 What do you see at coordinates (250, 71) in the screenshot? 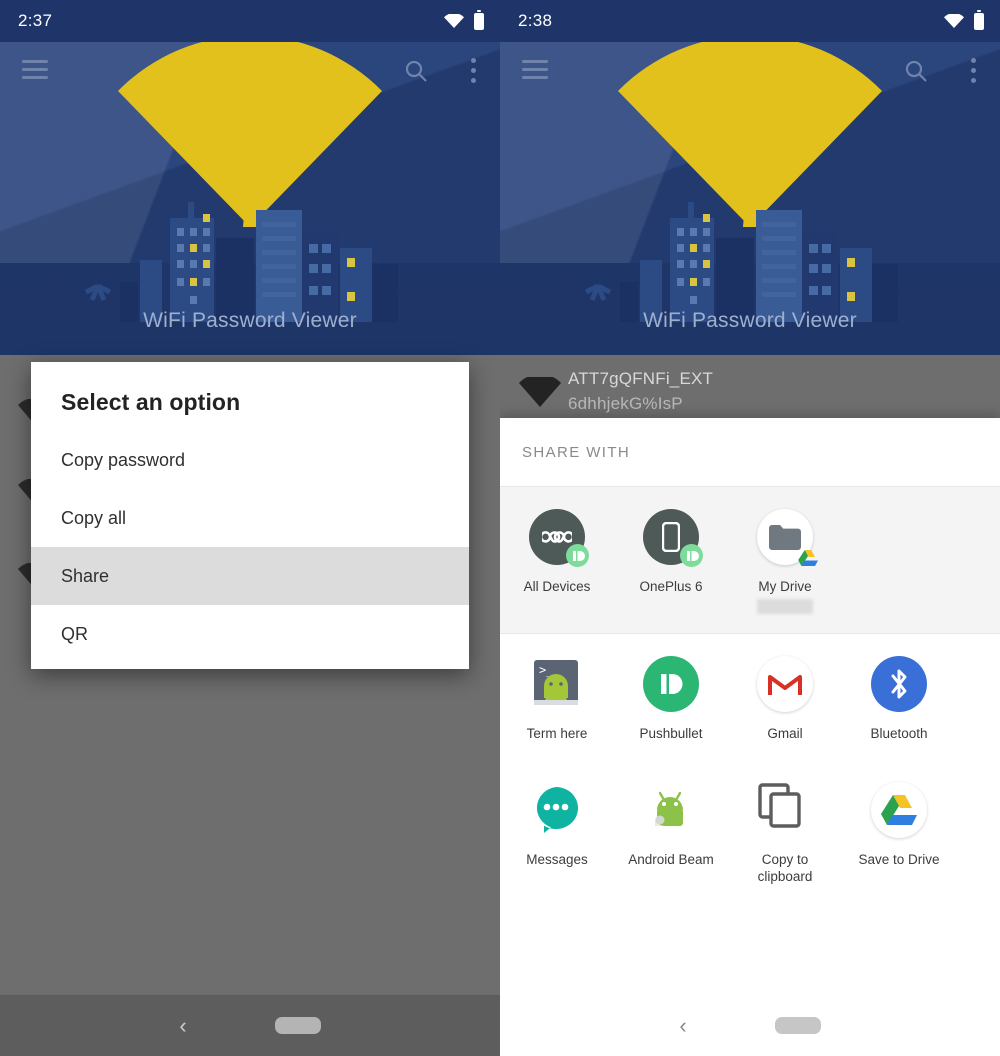
I see `left-toolbar` at bounding box center [250, 71].